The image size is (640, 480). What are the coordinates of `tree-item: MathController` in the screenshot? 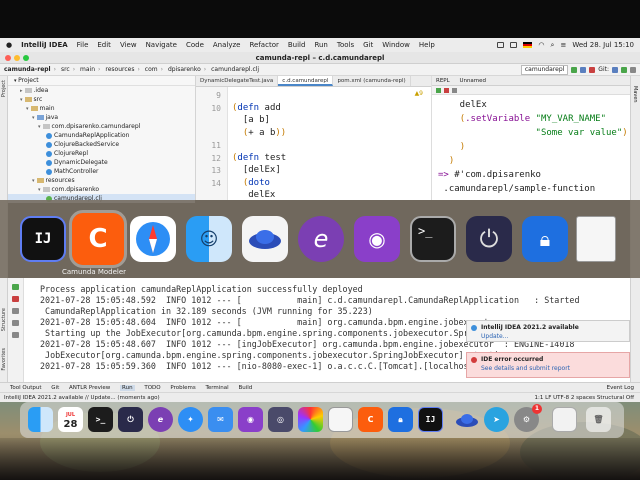 It's located at (101, 171).